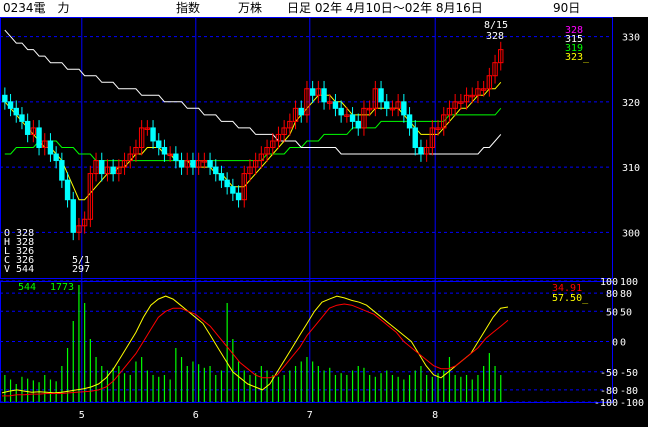 The height and width of the screenshot is (427, 648). I want to click on month-label: 7, so click(310, 415).